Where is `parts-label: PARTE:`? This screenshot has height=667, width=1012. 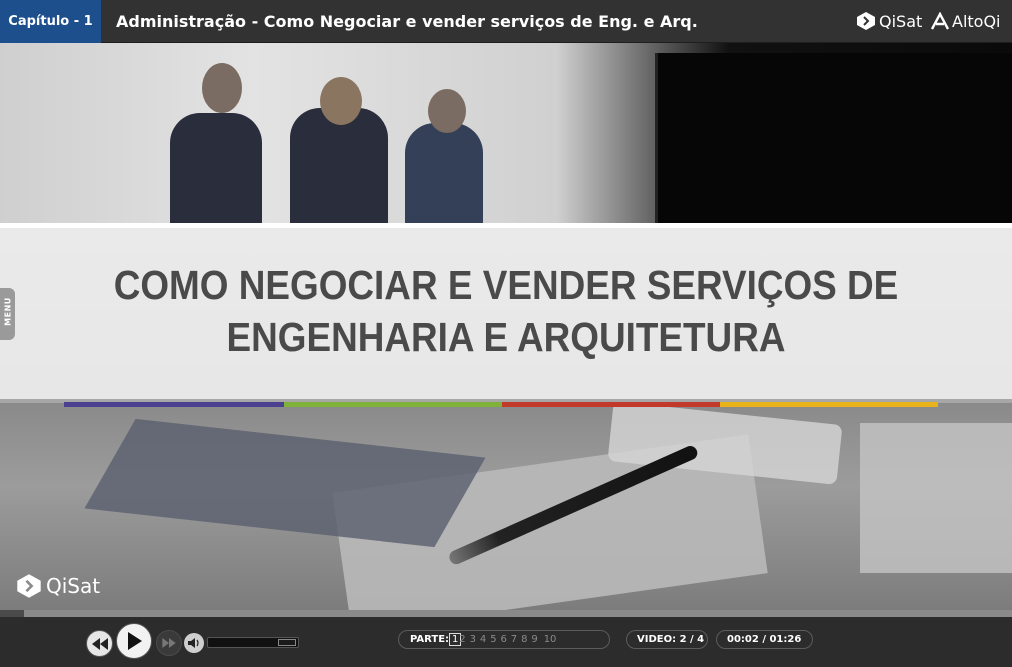 parts-label: PARTE: is located at coordinates (430, 639).